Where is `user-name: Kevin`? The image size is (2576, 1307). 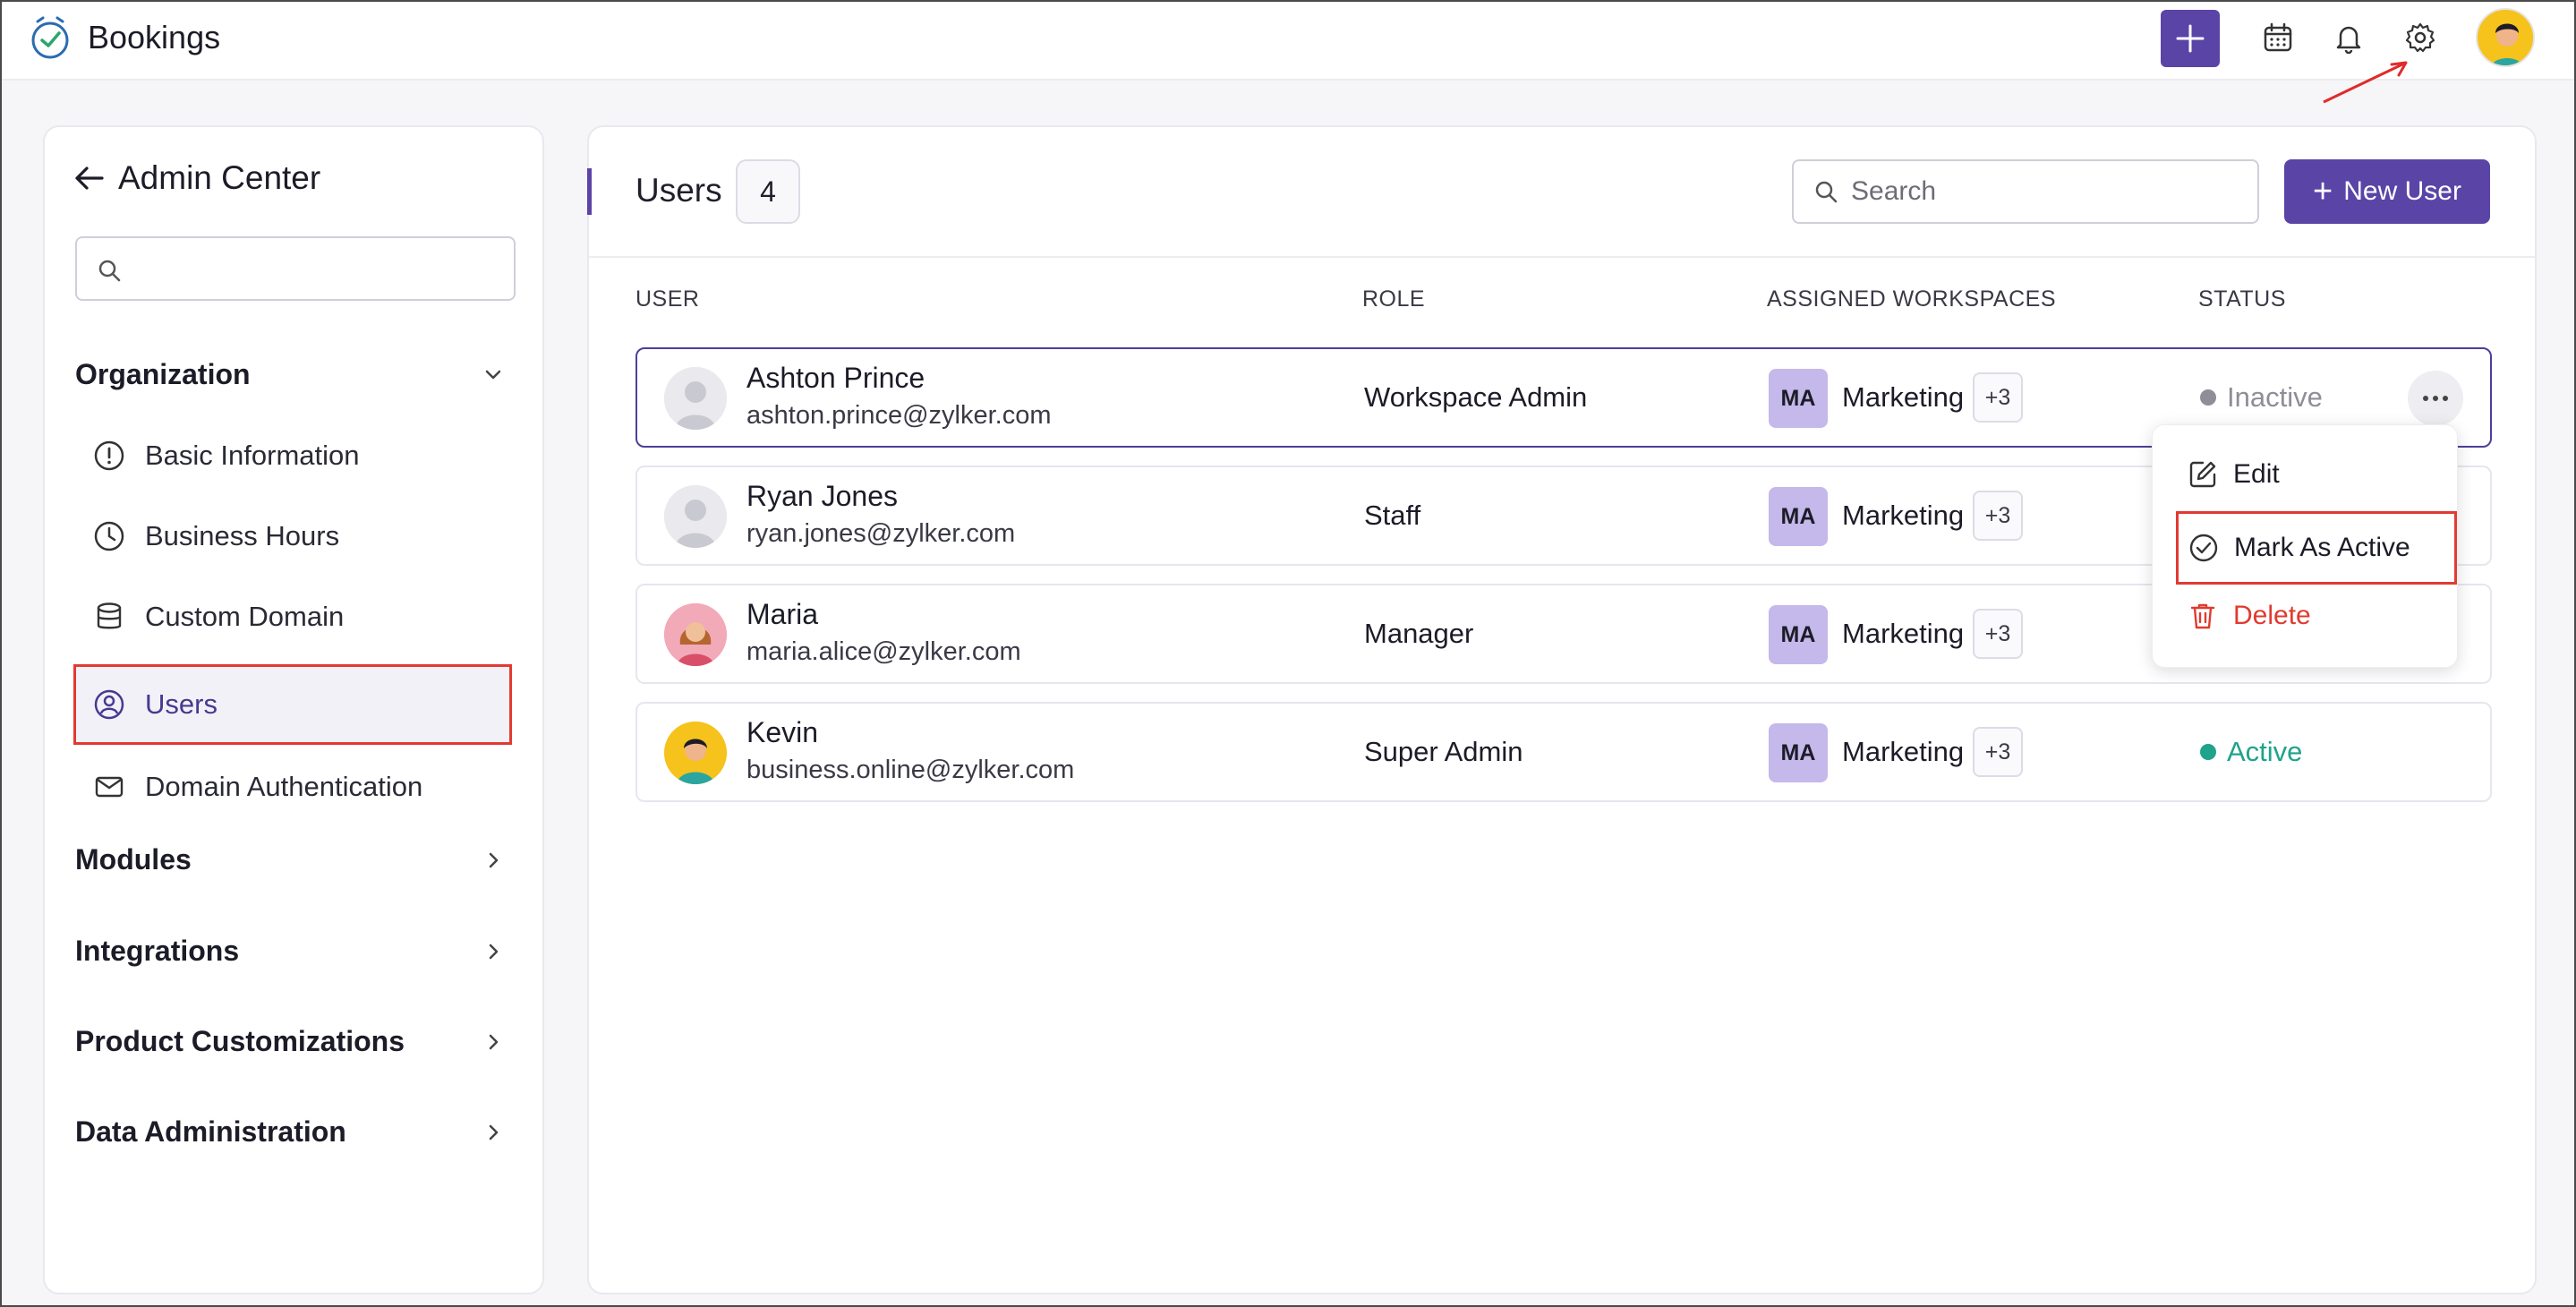
user-name: Kevin is located at coordinates (782, 732).